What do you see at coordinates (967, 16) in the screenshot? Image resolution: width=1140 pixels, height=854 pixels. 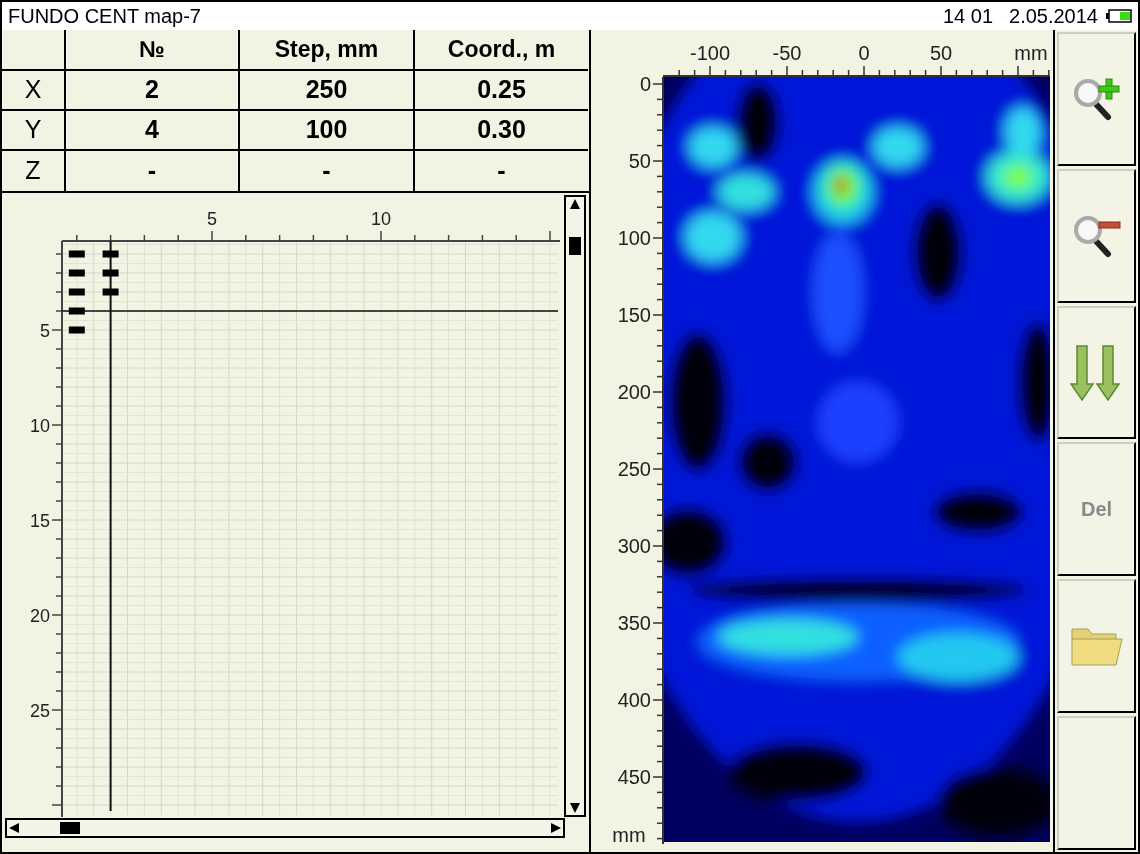 I see `time-text: 14 01` at bounding box center [967, 16].